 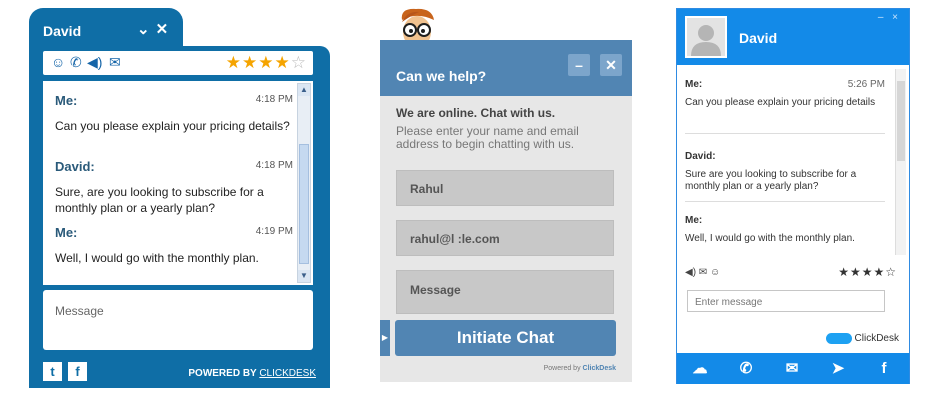 I want to click on window-controls: – ×, so click(x=889, y=17).